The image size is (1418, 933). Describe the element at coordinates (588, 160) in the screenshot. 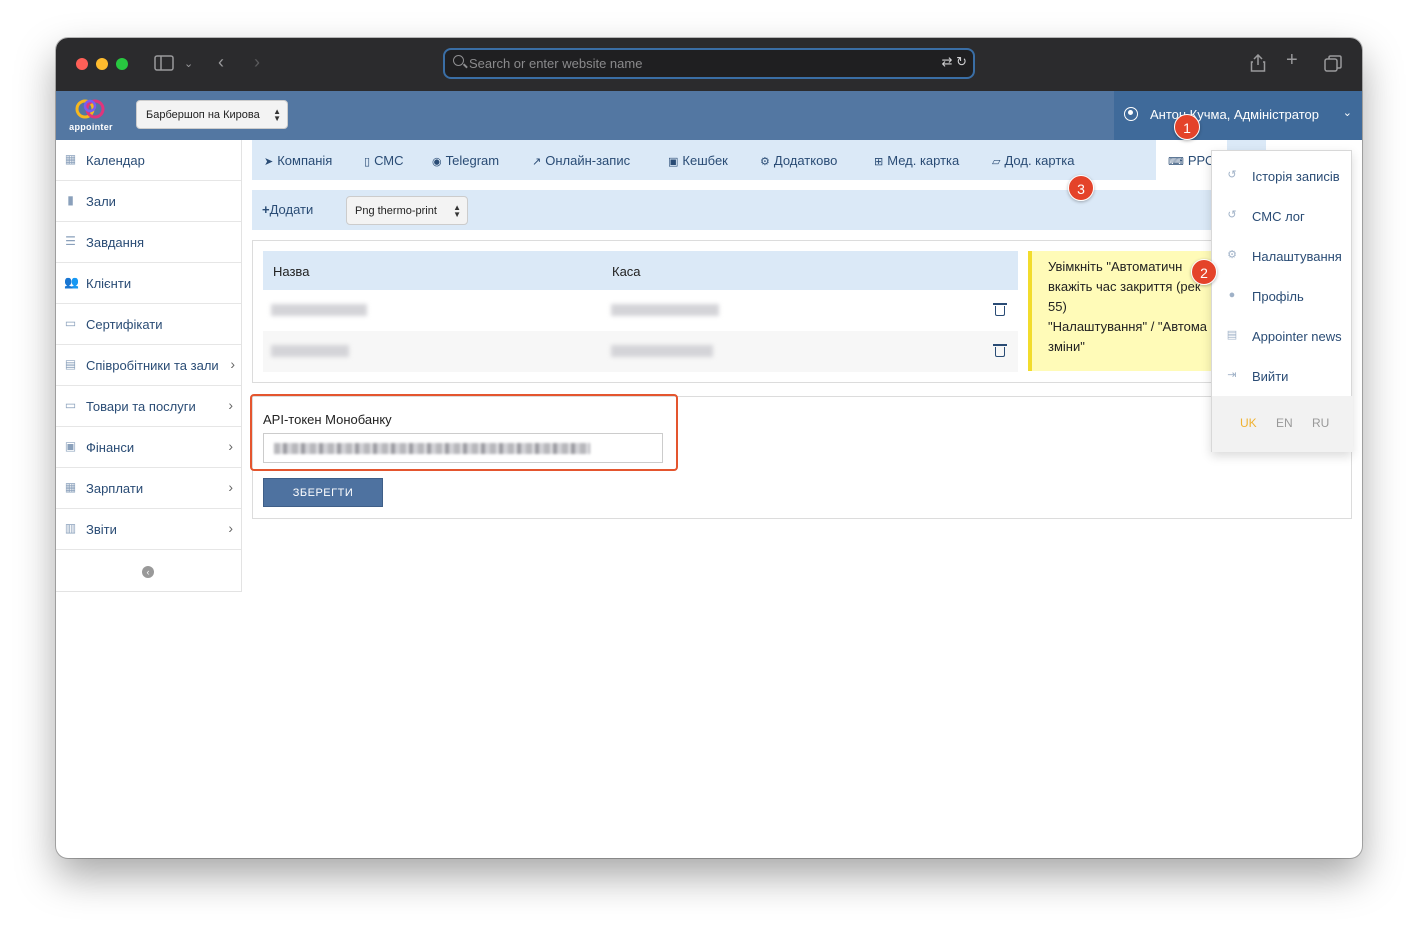

I see `tab-label: Онлайн-запис` at that location.